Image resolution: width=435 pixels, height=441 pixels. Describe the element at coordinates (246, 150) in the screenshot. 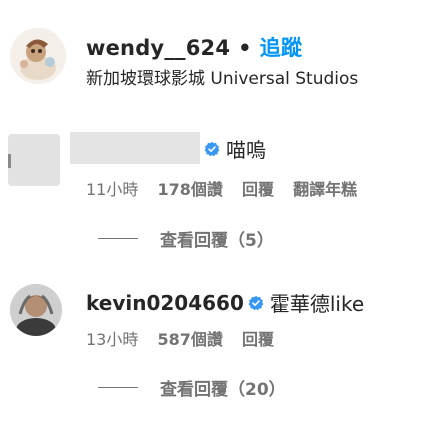

I see `comment-text: 喵嗚` at that location.